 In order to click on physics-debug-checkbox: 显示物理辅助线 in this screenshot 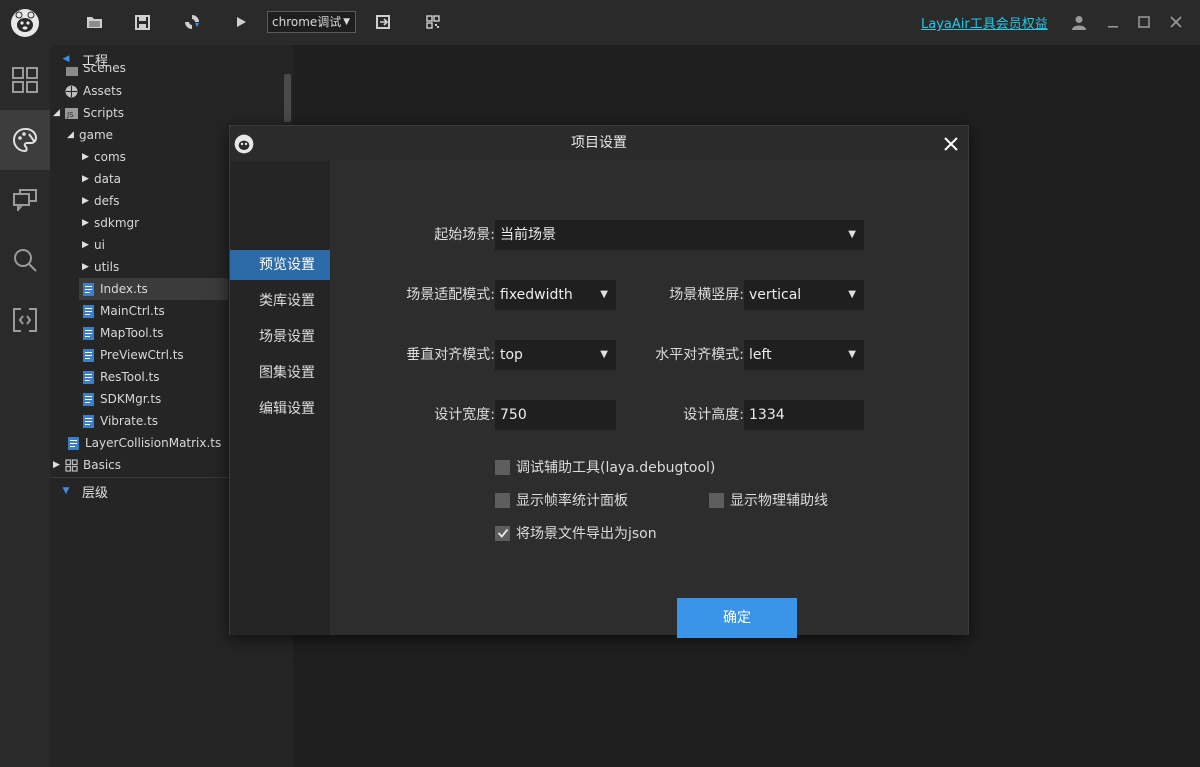, I will do `click(768, 500)`.